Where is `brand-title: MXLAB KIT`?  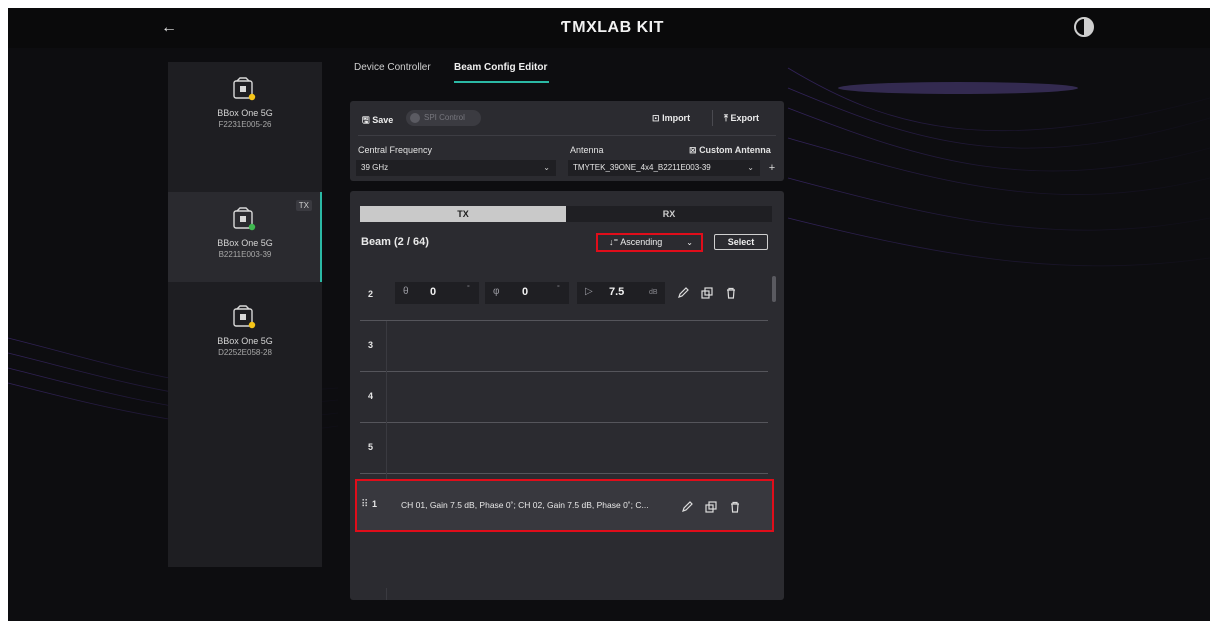
brand-title: MXLAB KIT is located at coordinates (618, 27).